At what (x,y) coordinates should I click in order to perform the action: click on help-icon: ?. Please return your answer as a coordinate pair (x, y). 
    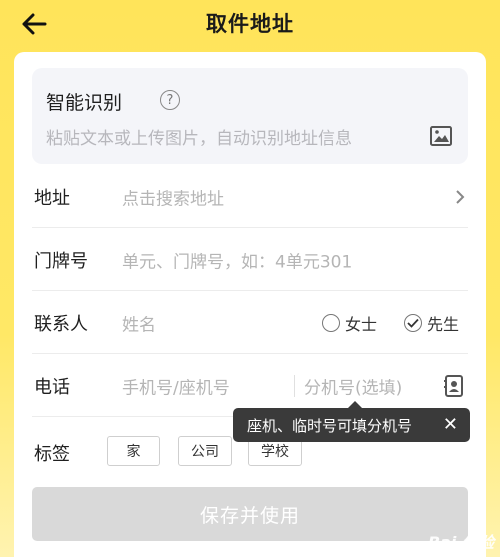
    Looking at the image, I should click on (170, 100).